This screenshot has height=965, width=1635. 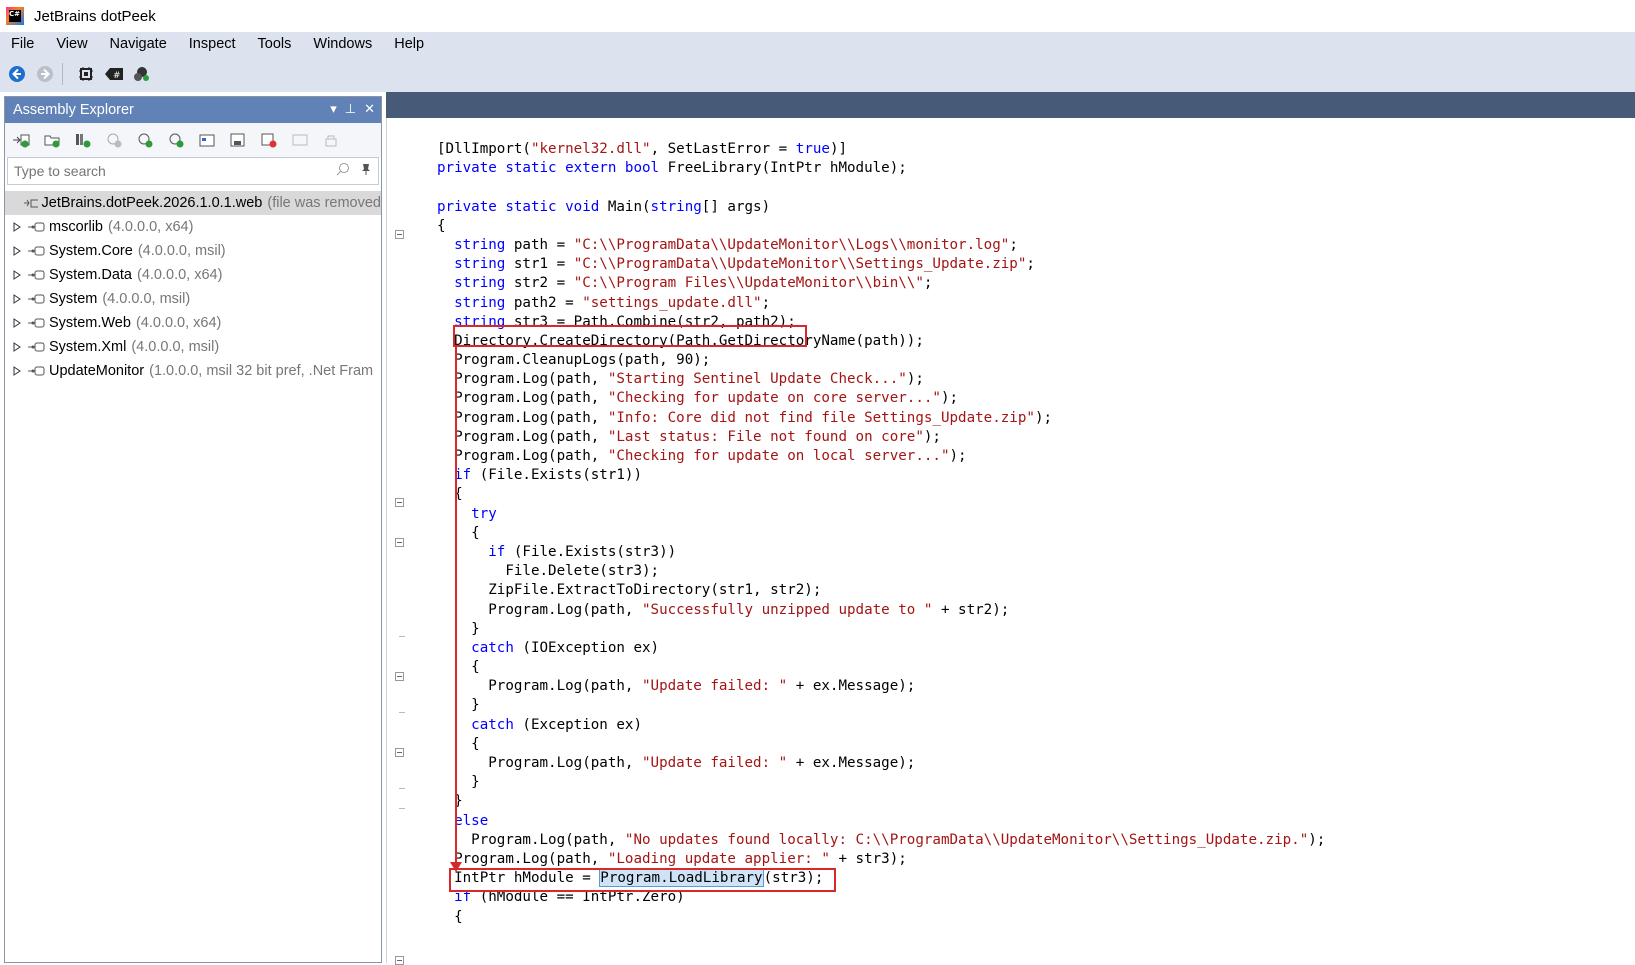 I want to click on tree-item-mscorlib: mscorlib (4.0.0.0, x64), so click(x=193, y=227).